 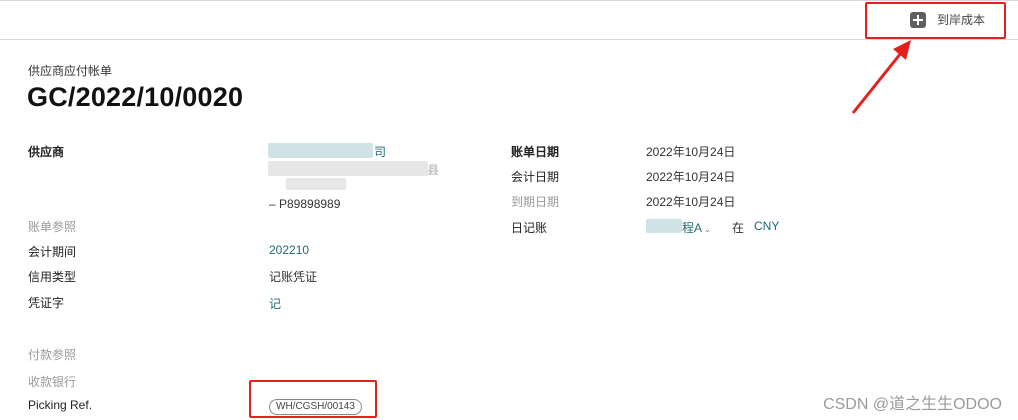 What do you see at coordinates (52, 252) in the screenshot?
I see `period-label: 会计期间` at bounding box center [52, 252].